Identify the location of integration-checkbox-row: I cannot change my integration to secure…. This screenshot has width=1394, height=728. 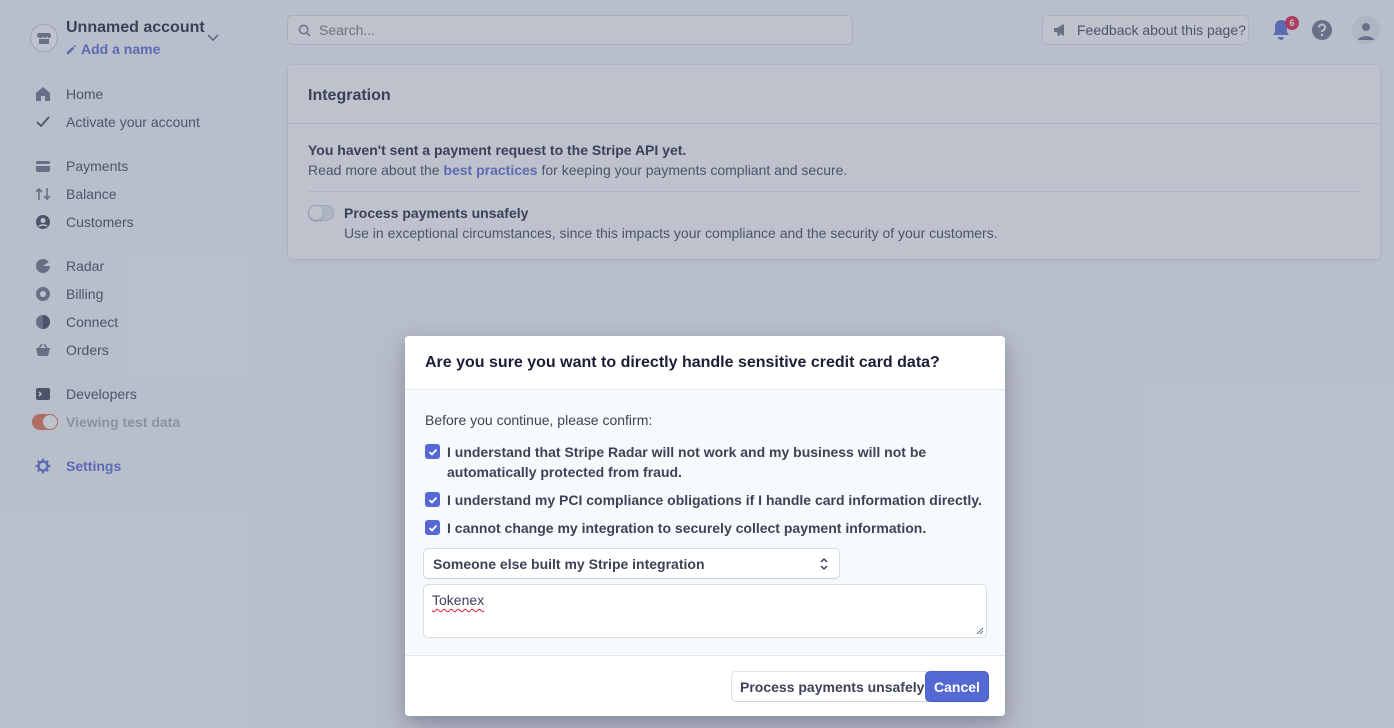
(705, 528).